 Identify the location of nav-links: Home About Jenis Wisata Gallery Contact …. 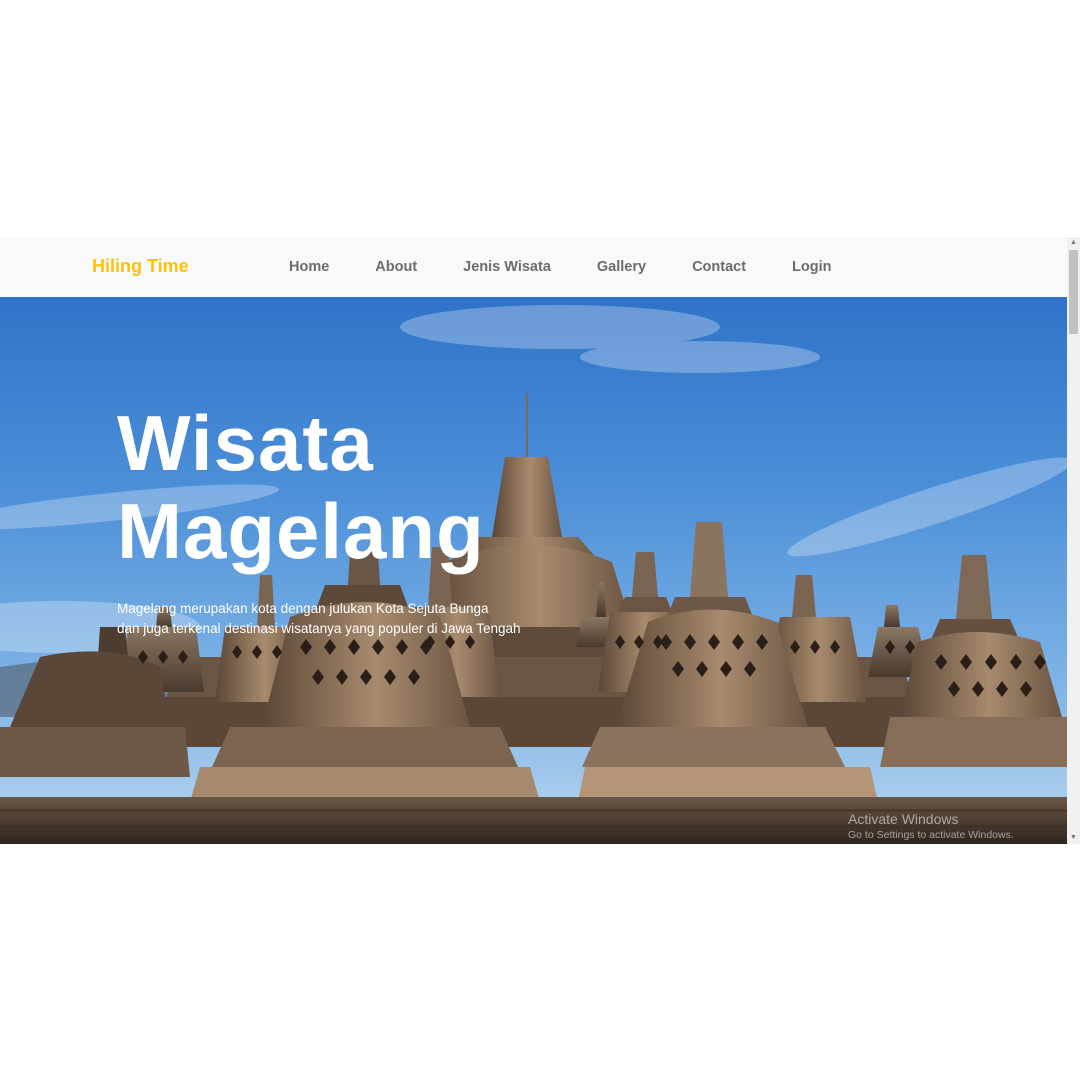
(560, 267).